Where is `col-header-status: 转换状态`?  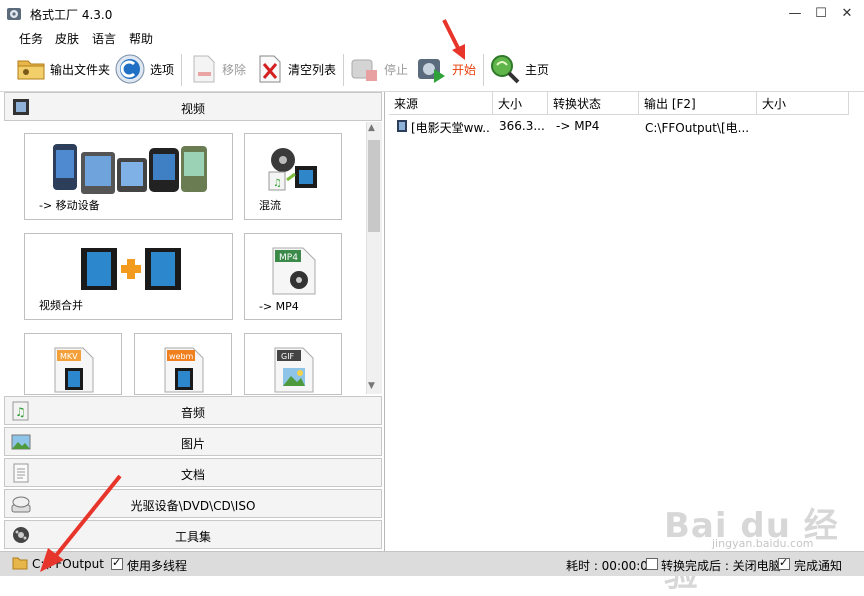 col-header-status: 转换状态 is located at coordinates (593, 103).